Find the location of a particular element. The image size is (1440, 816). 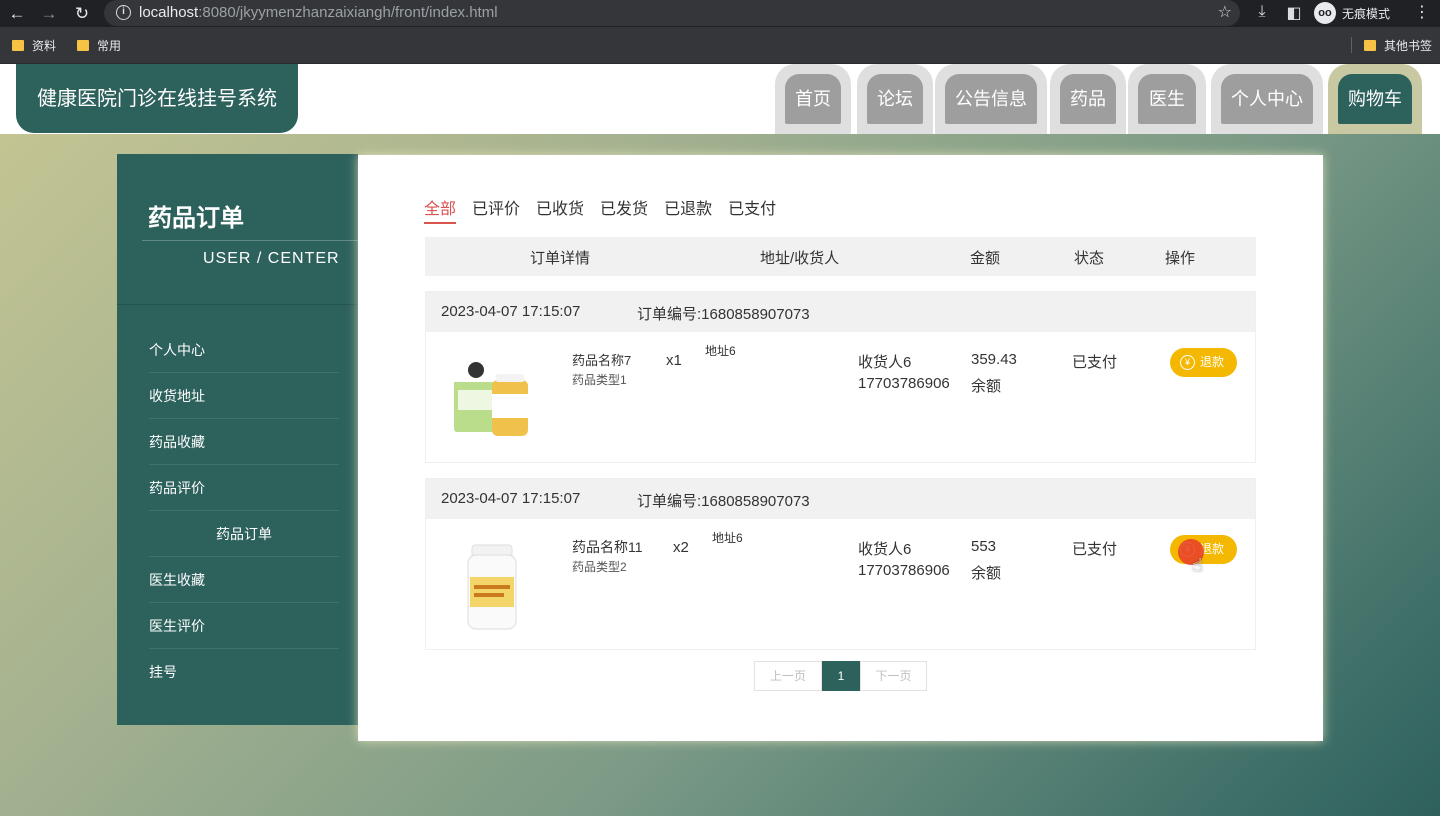

incognito-indicator: oo 无痕模式 is located at coordinates (1352, 13).